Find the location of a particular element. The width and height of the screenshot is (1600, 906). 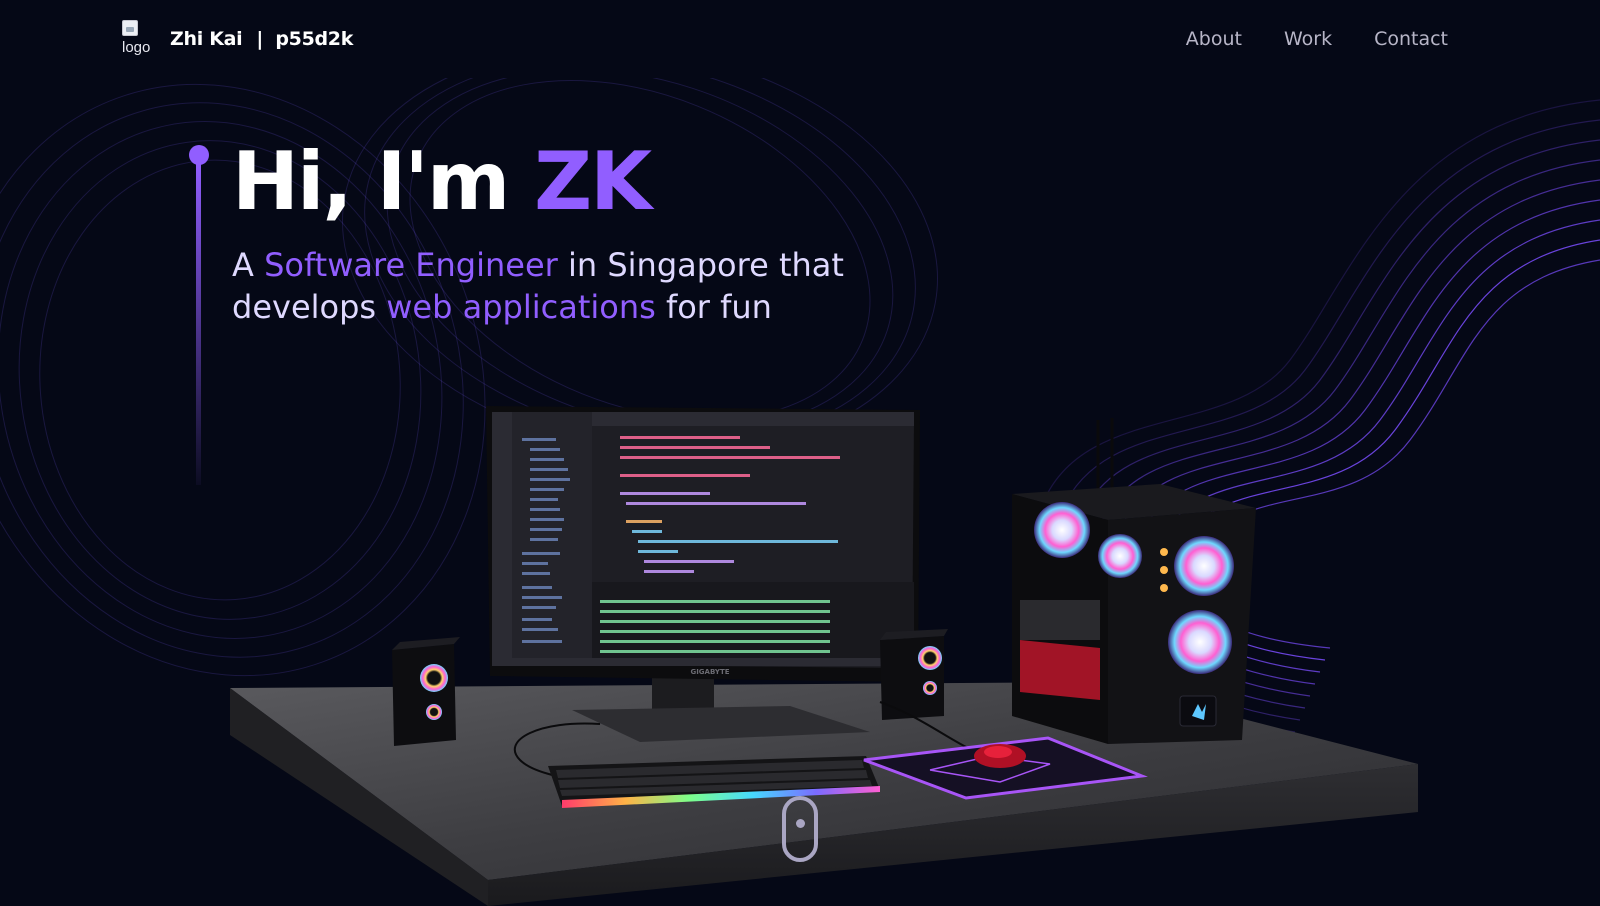

scroll-dot is located at coordinates (800, 823).